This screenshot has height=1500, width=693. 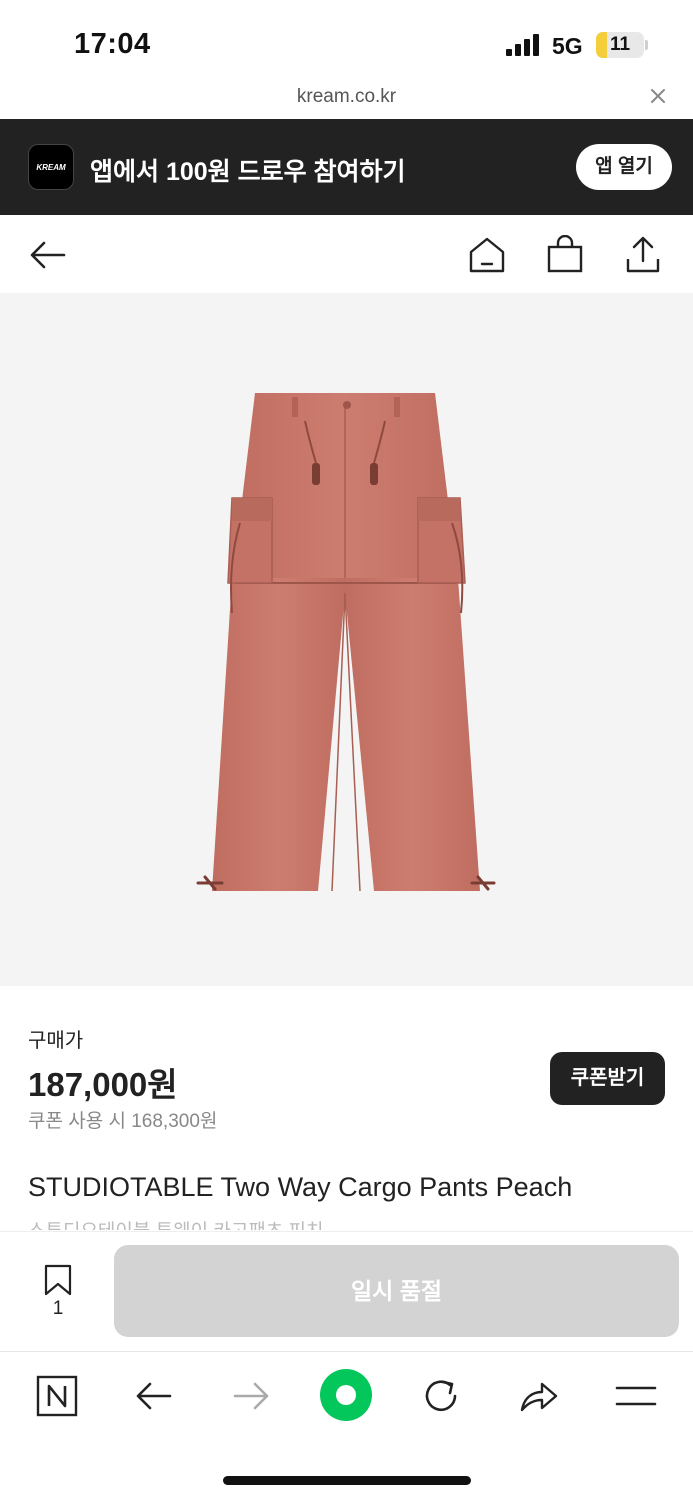 I want to click on forward-icon, so click(x=251, y=1396).